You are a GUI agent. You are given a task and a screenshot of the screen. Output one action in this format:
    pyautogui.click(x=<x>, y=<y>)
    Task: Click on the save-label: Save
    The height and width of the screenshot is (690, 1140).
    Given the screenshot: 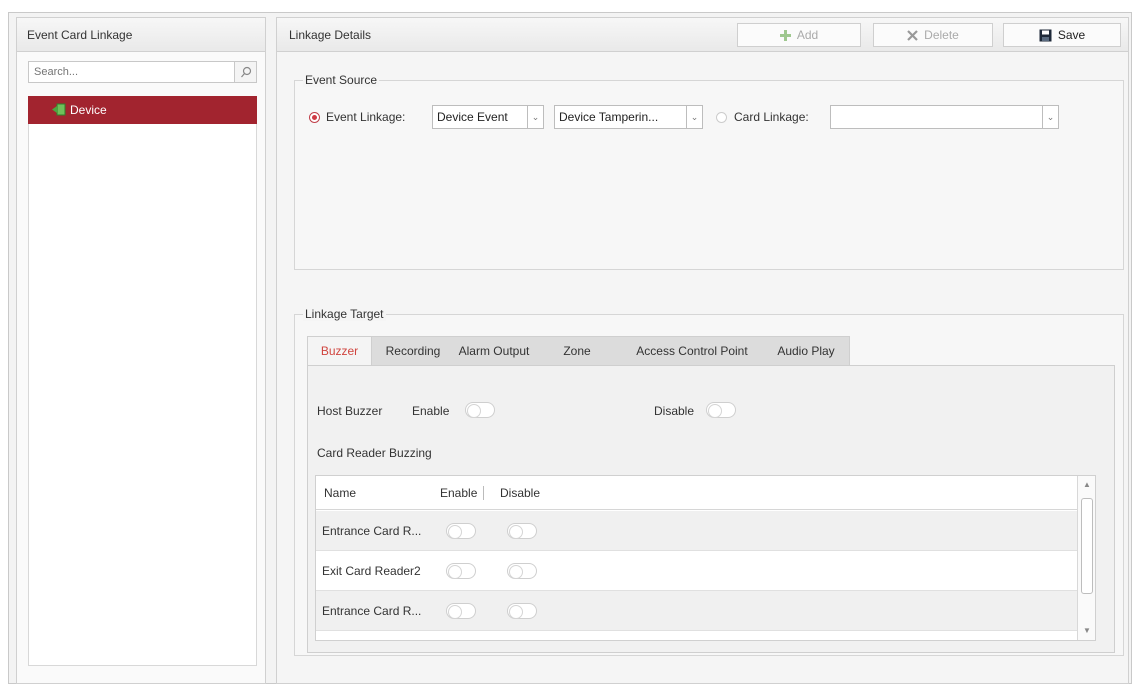 What is the action you would take?
    pyautogui.click(x=1071, y=35)
    